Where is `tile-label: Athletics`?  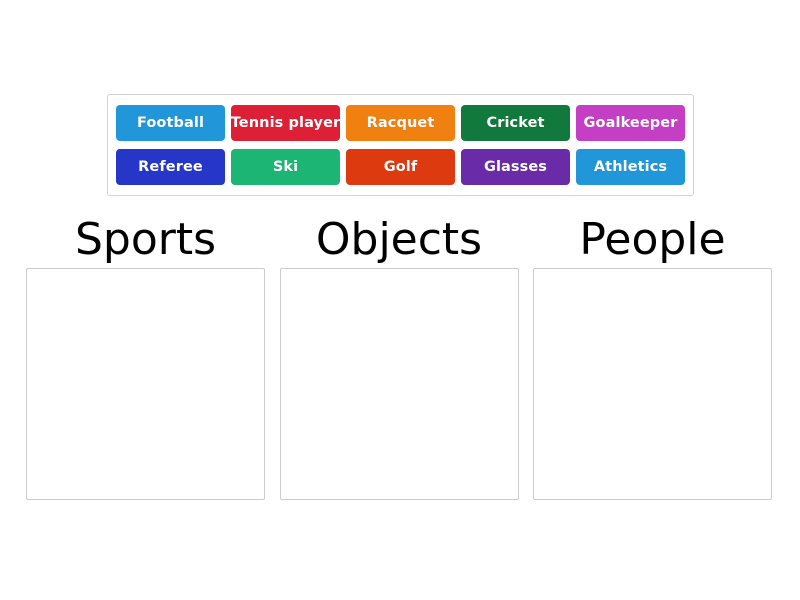
tile-label: Athletics is located at coordinates (630, 167).